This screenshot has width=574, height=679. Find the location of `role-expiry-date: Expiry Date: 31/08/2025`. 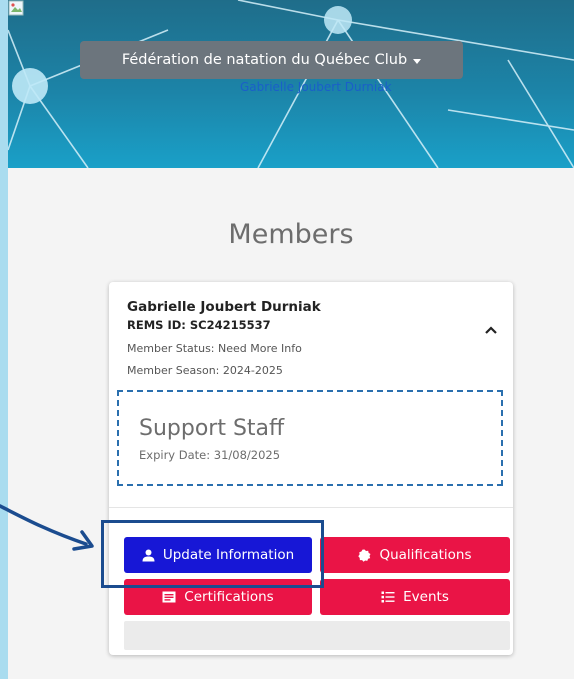

role-expiry-date: Expiry Date: 31/08/2025 is located at coordinates (210, 455).